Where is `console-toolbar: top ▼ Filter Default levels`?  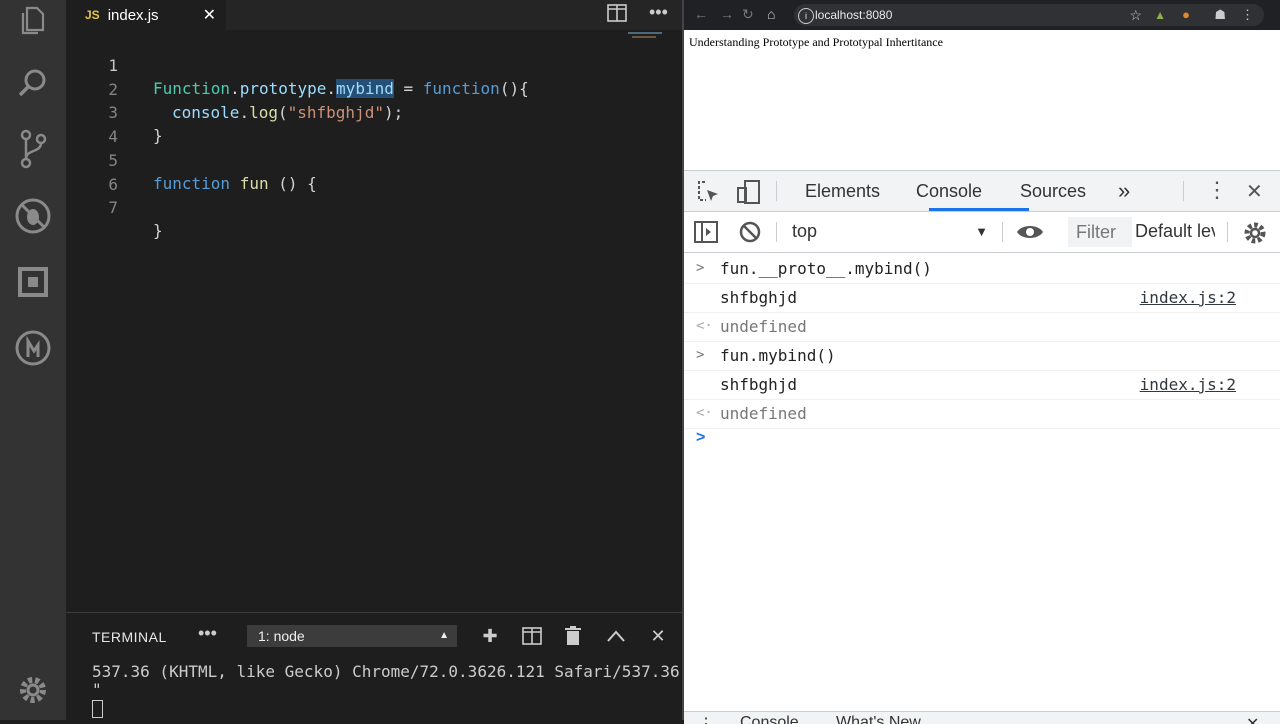
console-toolbar: top ▼ Filter Default levels is located at coordinates (982, 232).